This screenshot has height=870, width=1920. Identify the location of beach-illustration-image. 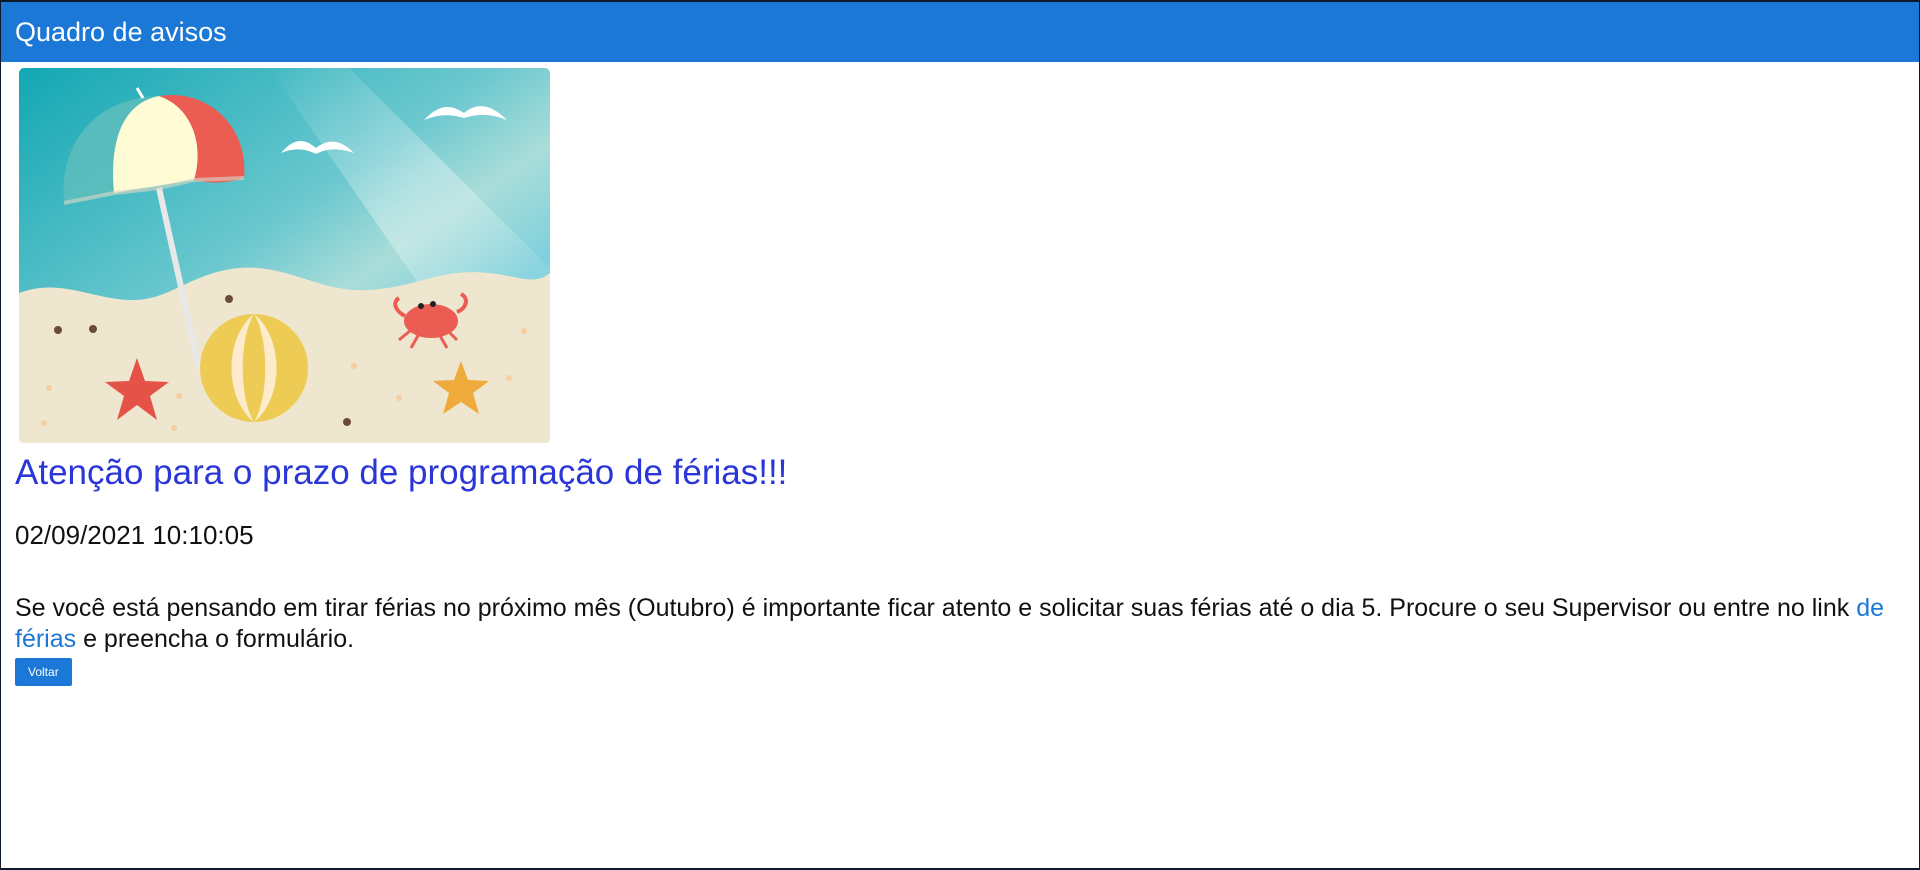
(284, 255).